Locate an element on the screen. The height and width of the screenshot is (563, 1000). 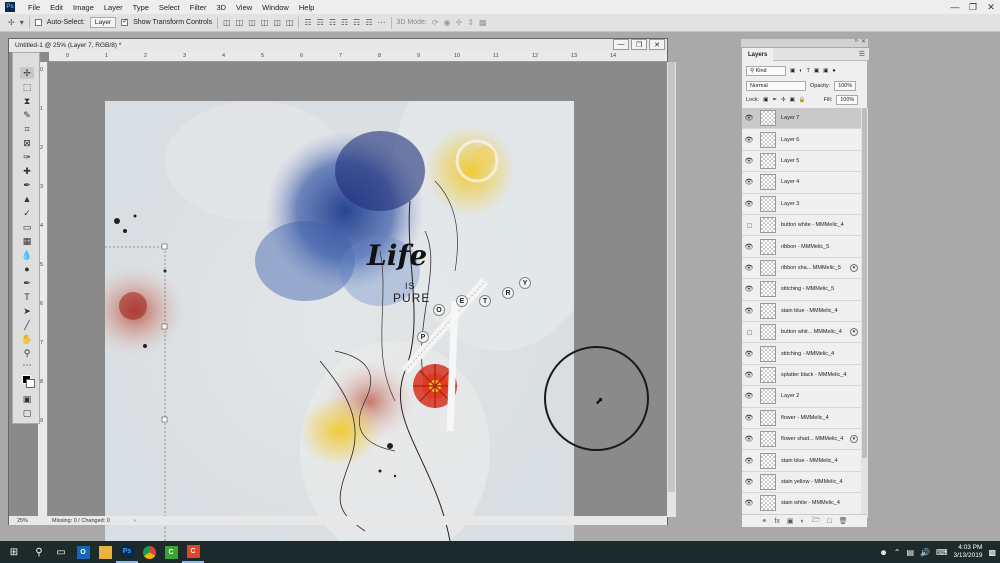
layer-row: 👁 stain yellow - MMMelic_4 is located at coordinates (801, 483).